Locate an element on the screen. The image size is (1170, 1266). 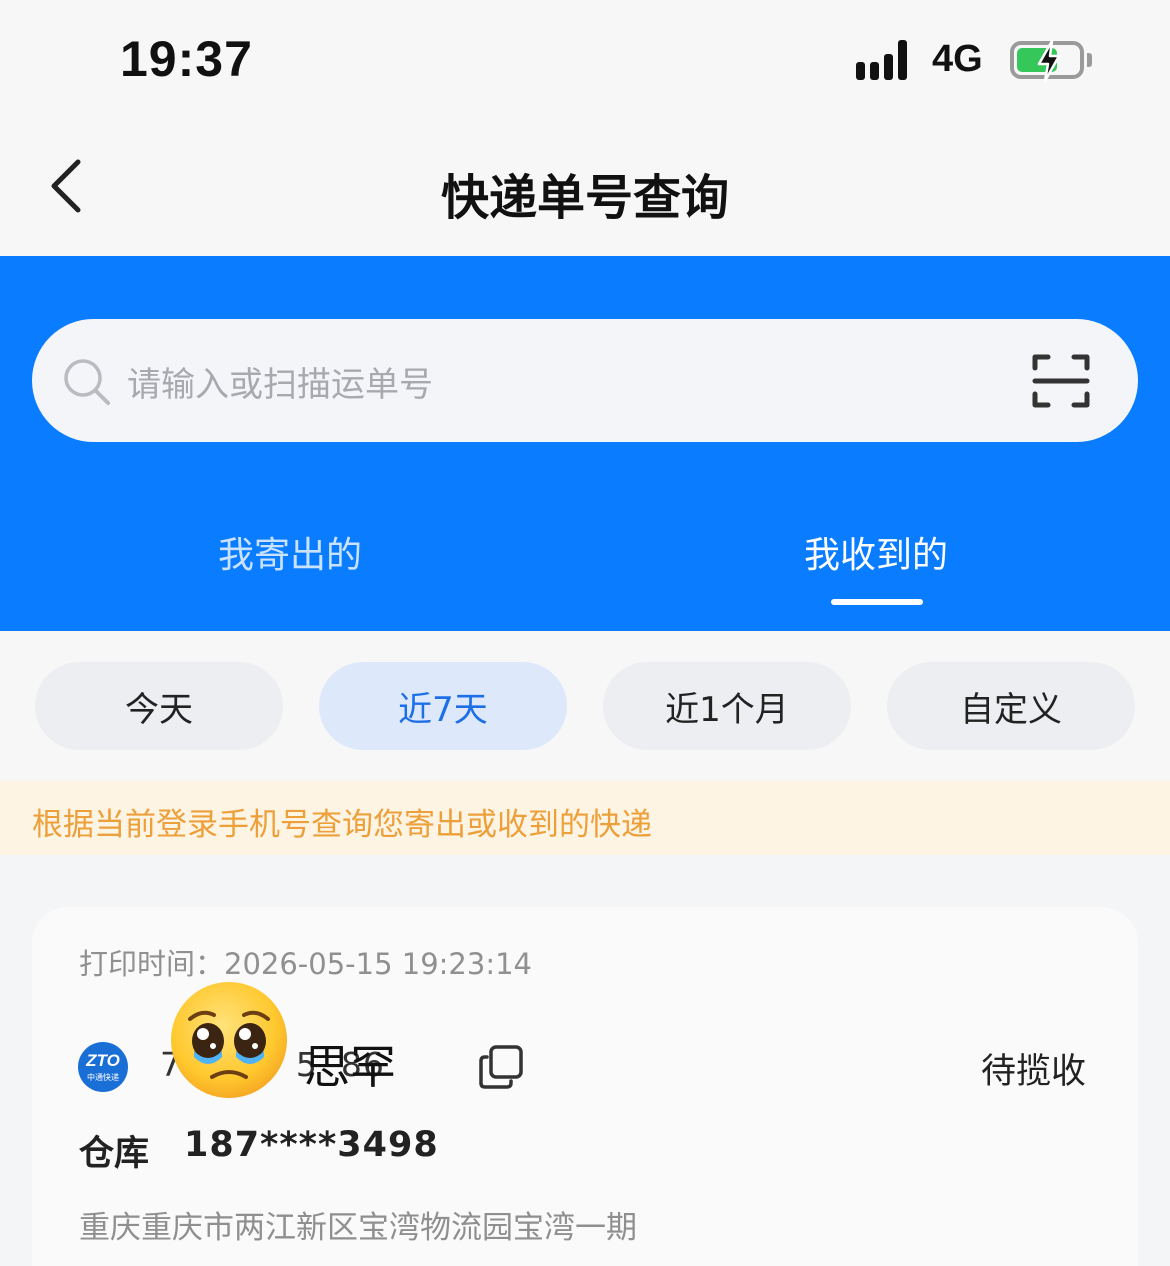
status-bar: 19:37 4G is located at coordinates (585, 60).